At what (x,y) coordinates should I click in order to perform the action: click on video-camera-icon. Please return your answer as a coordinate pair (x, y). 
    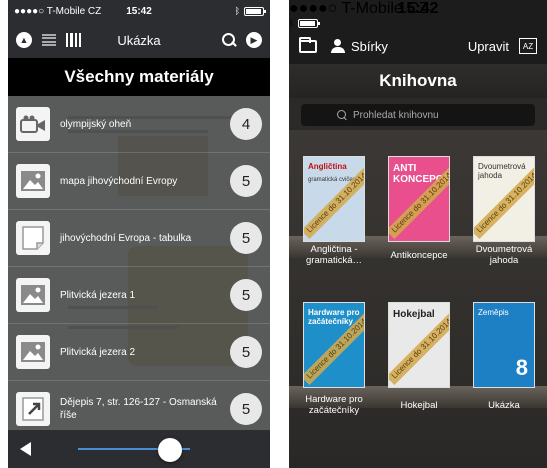
    Looking at the image, I should click on (33, 124).